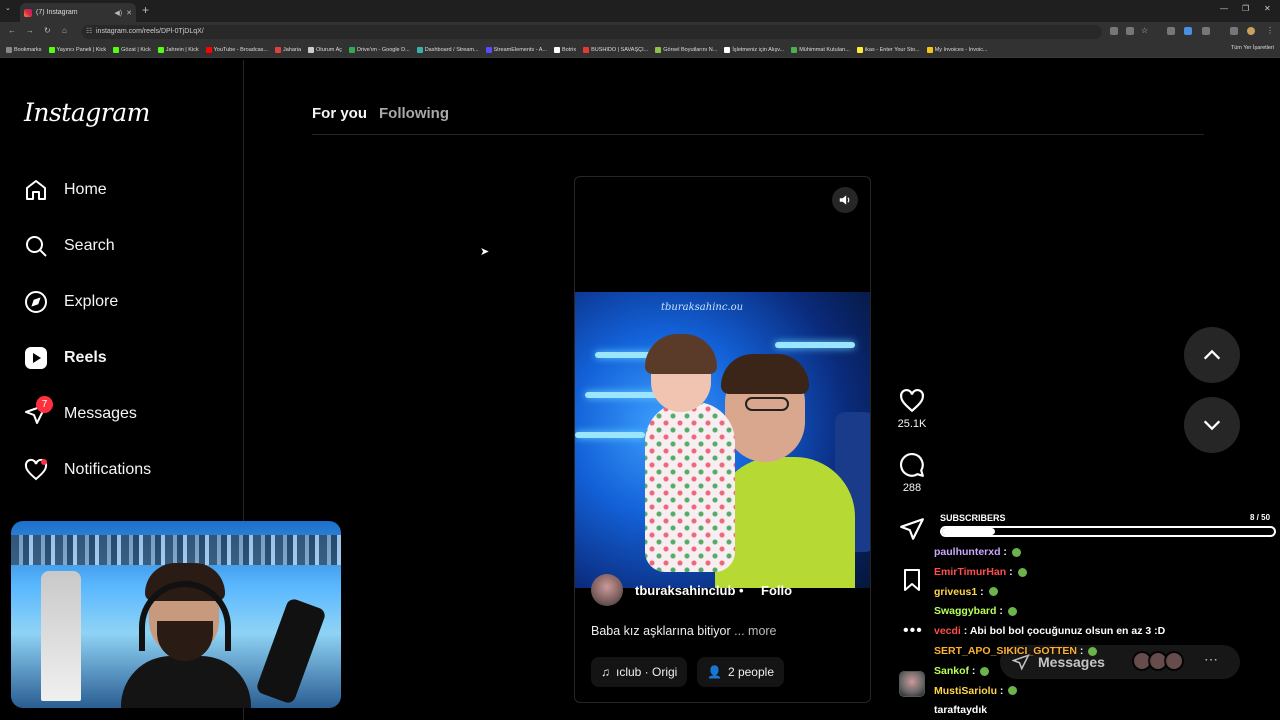  I want to click on author-avatar, so click(607, 590).